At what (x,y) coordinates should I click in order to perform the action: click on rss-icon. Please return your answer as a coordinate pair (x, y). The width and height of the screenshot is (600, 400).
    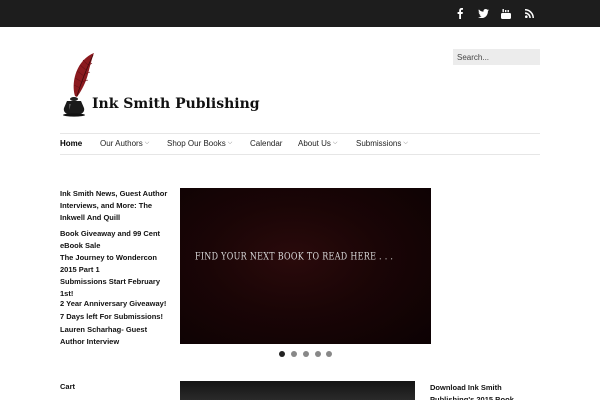
    Looking at the image, I should click on (529, 13).